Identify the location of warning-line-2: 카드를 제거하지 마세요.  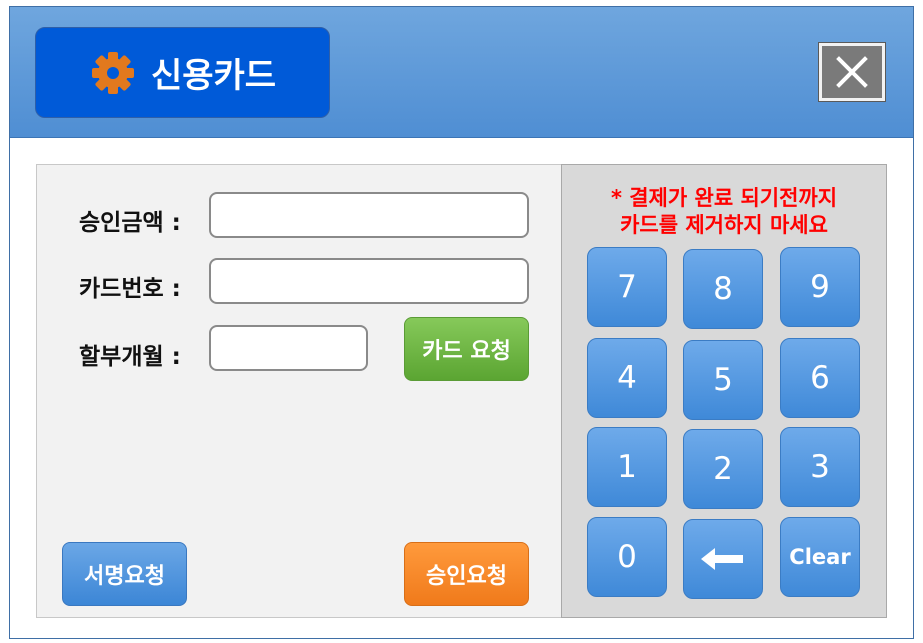
(724, 225).